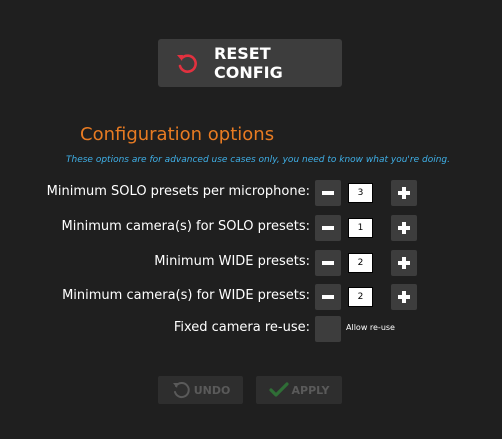  I want to click on wide-cameras-row: Minimum camera(s) for WIDE presets: 2, so click(251, 297).